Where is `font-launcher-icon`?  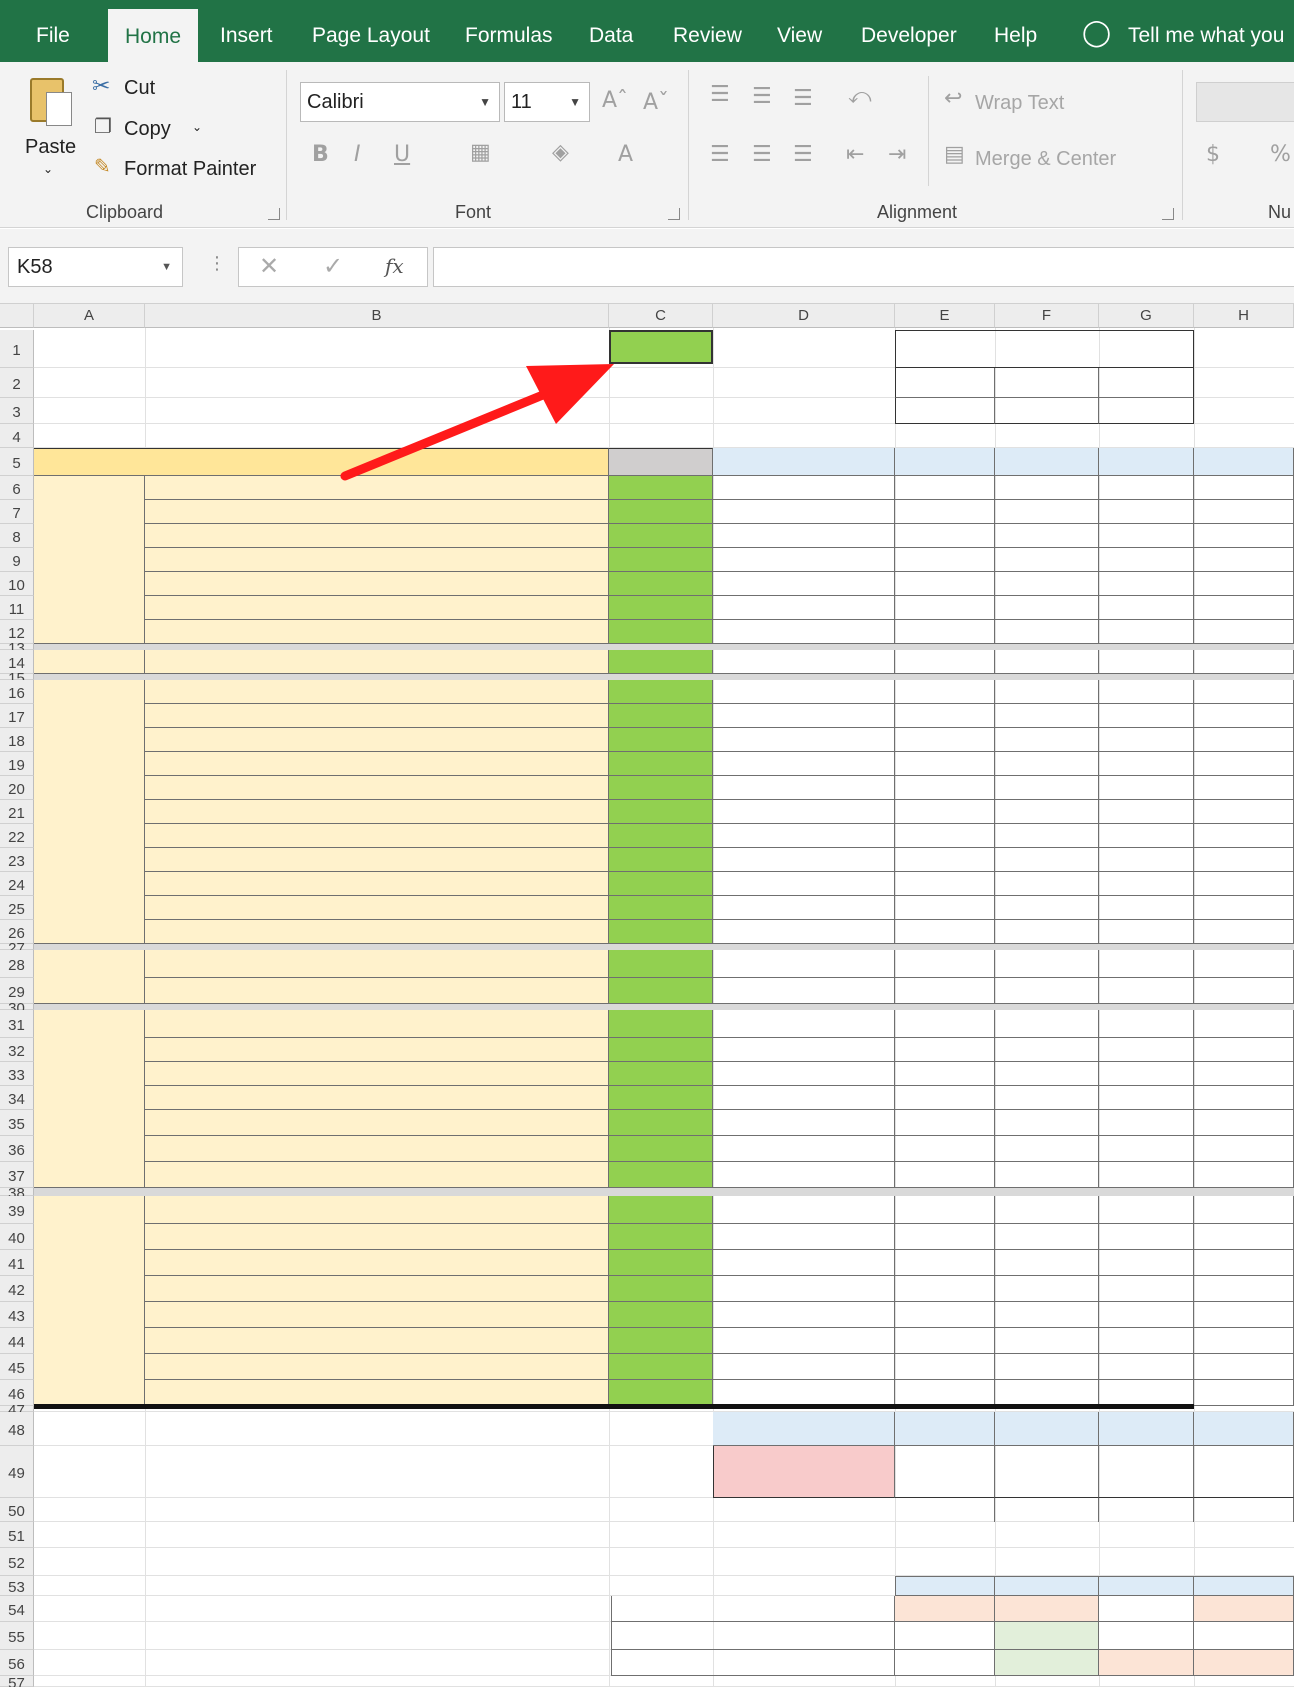
font-launcher-icon is located at coordinates (674, 214).